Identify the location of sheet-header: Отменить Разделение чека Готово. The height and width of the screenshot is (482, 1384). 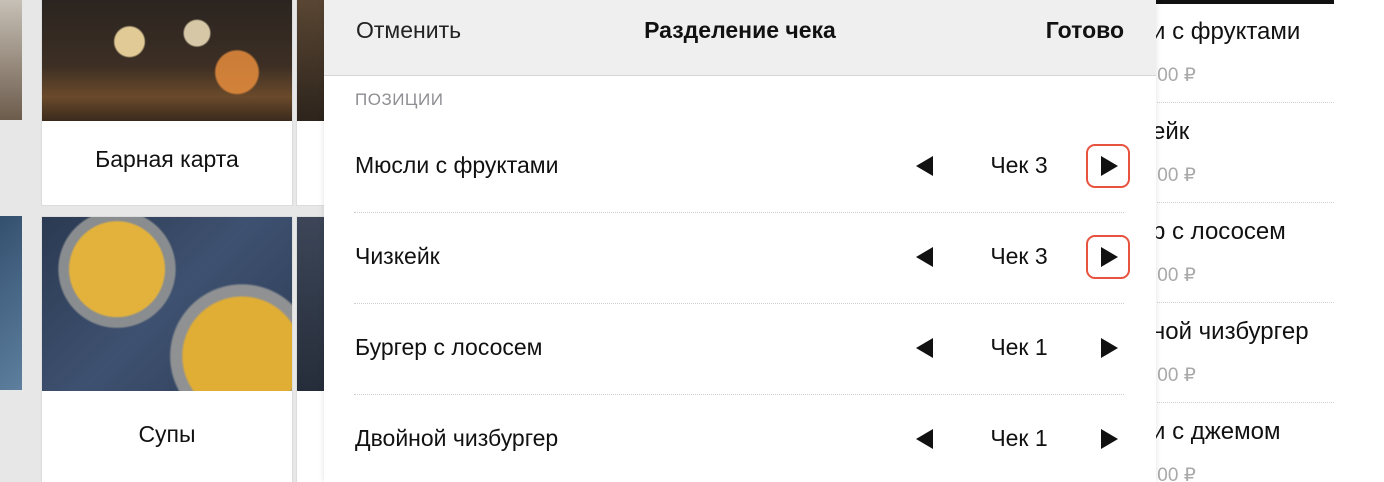
(740, 38).